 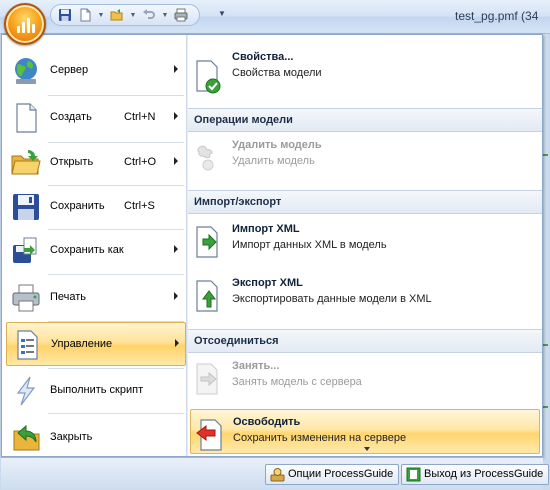 I want to click on quick-access-toolbar: ▼ ▼ ▼, so click(x=125, y=15).